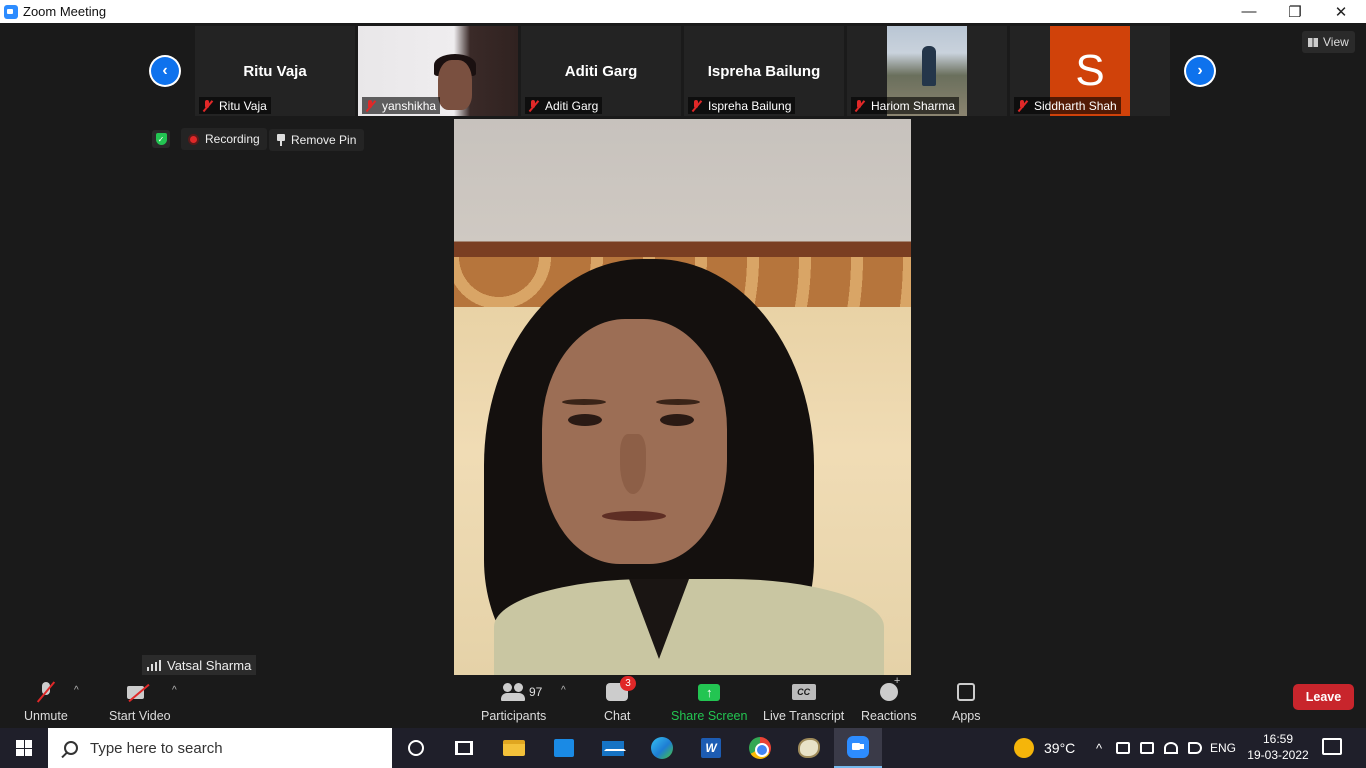 Image resolution: width=1366 pixels, height=768 pixels. I want to click on clock-time: 16:59, so click(1278, 739).